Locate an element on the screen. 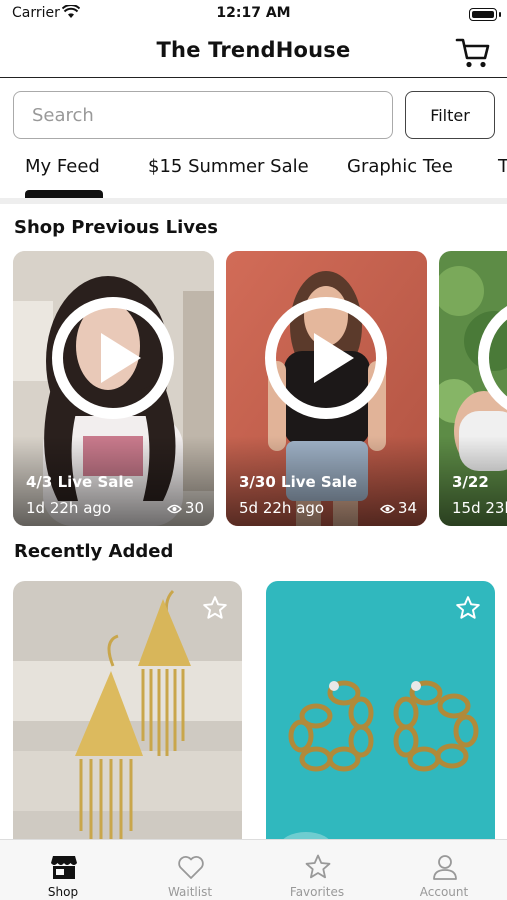 This screenshot has width=507, height=900. tab-my-feed: My Feed is located at coordinates (62, 166).